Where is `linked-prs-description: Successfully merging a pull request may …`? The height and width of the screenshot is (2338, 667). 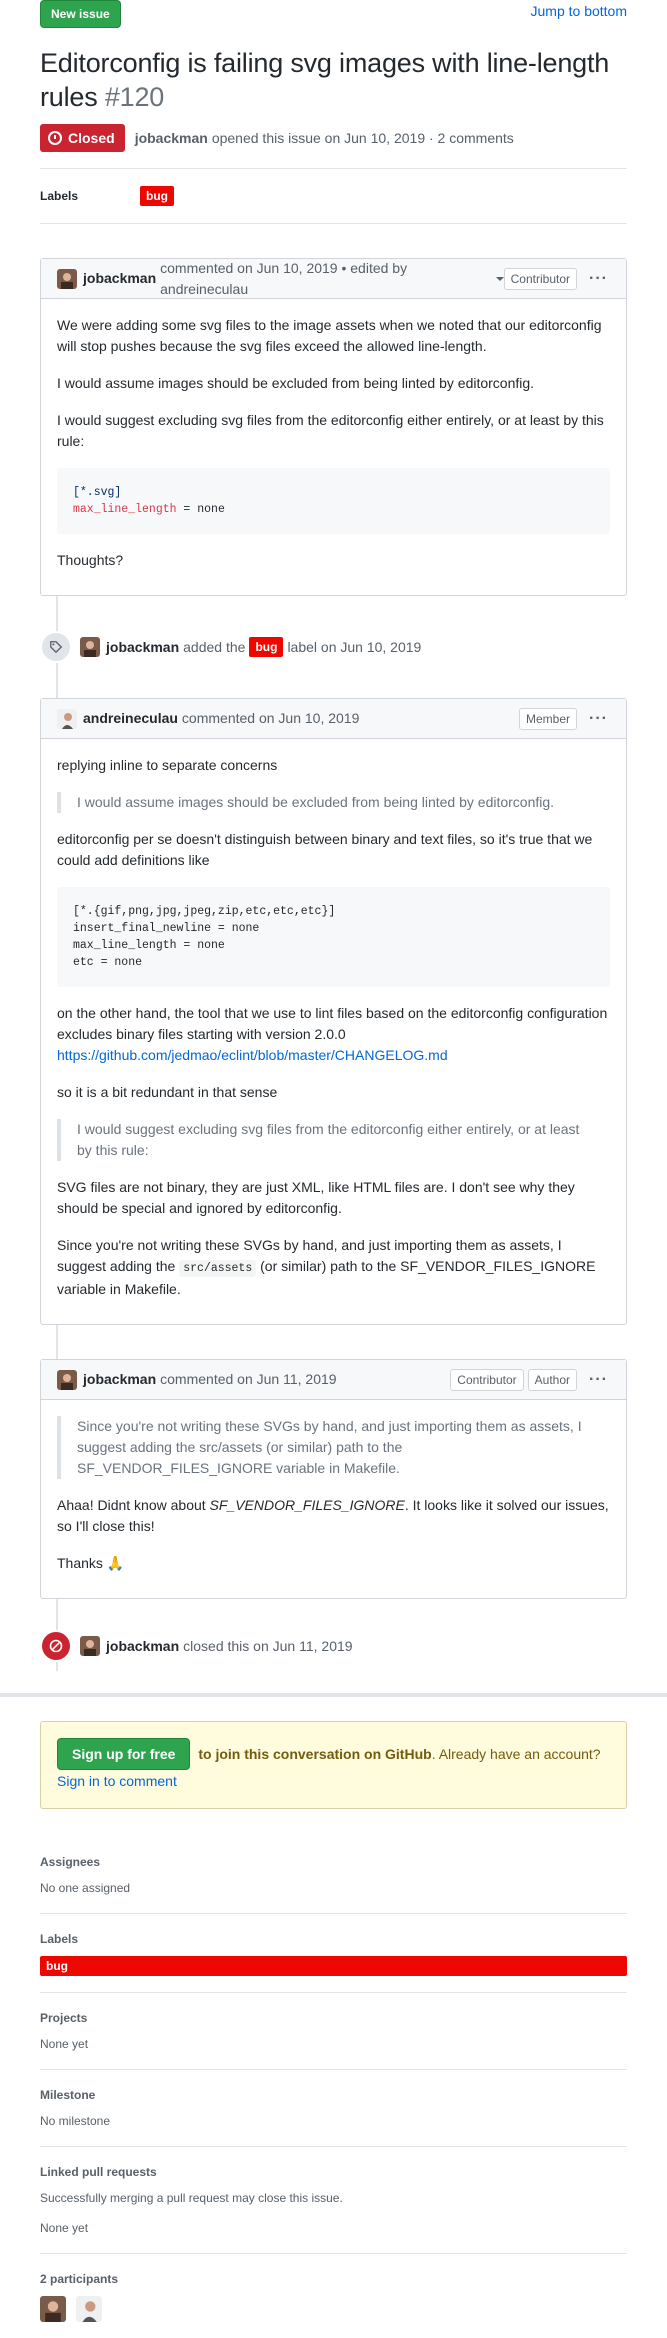
linked-prs-description: Successfully merging a pull request may … is located at coordinates (191, 2198).